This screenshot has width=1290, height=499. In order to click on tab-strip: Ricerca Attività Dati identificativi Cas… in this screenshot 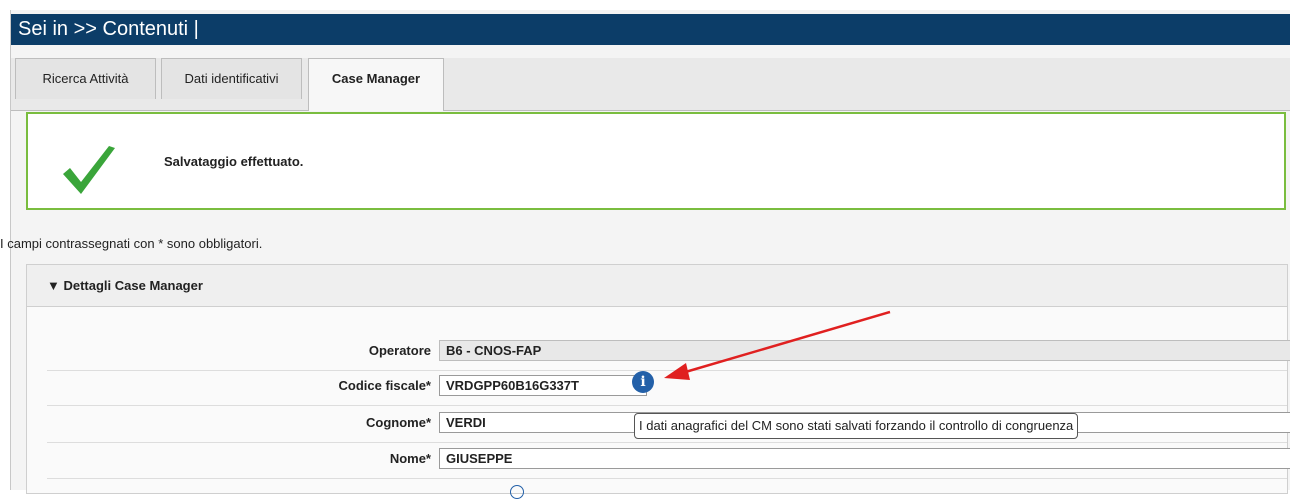, I will do `click(650, 84)`.